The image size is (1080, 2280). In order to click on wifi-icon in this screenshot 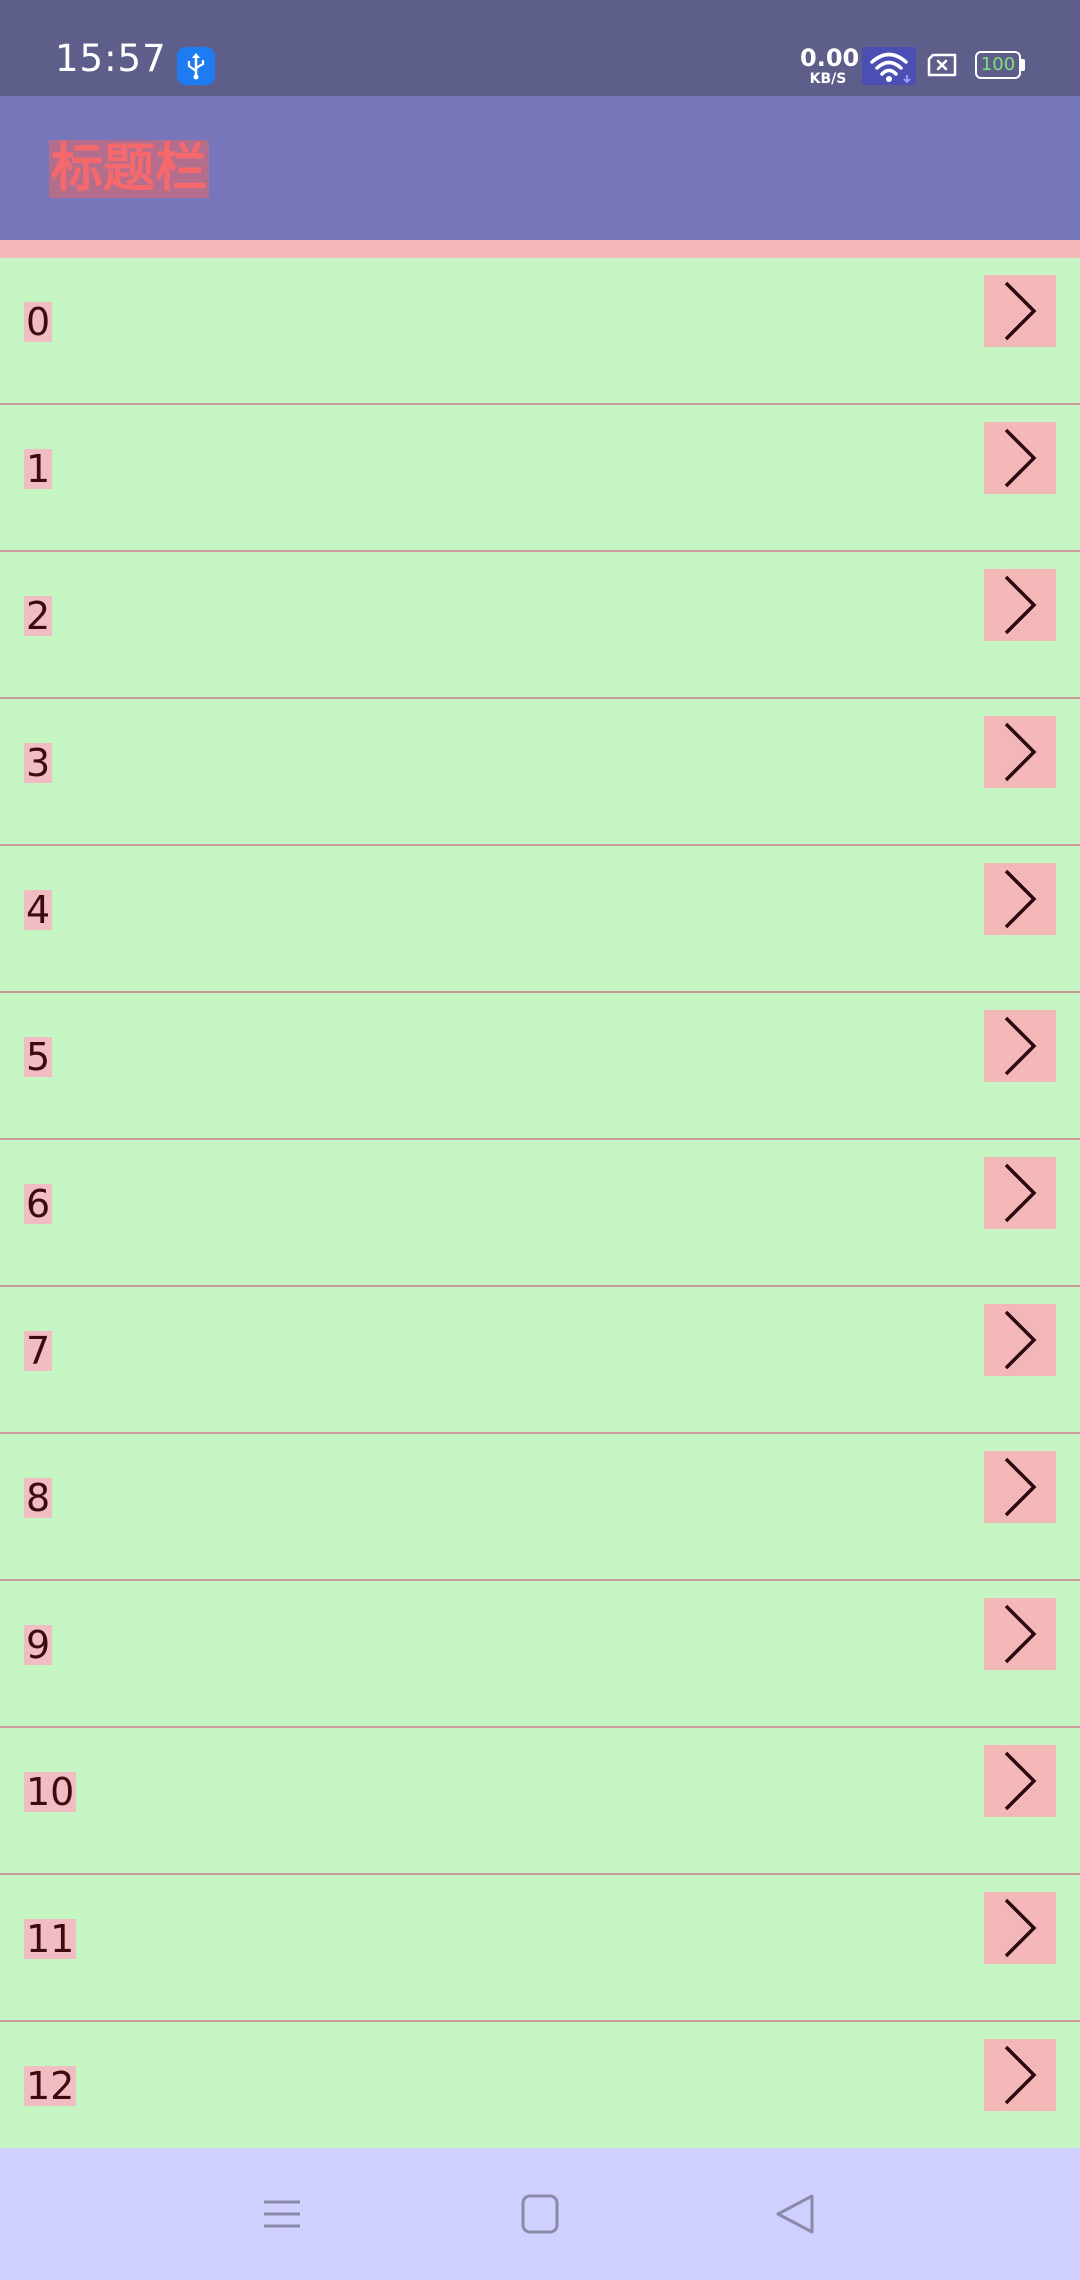, I will do `click(889, 66)`.